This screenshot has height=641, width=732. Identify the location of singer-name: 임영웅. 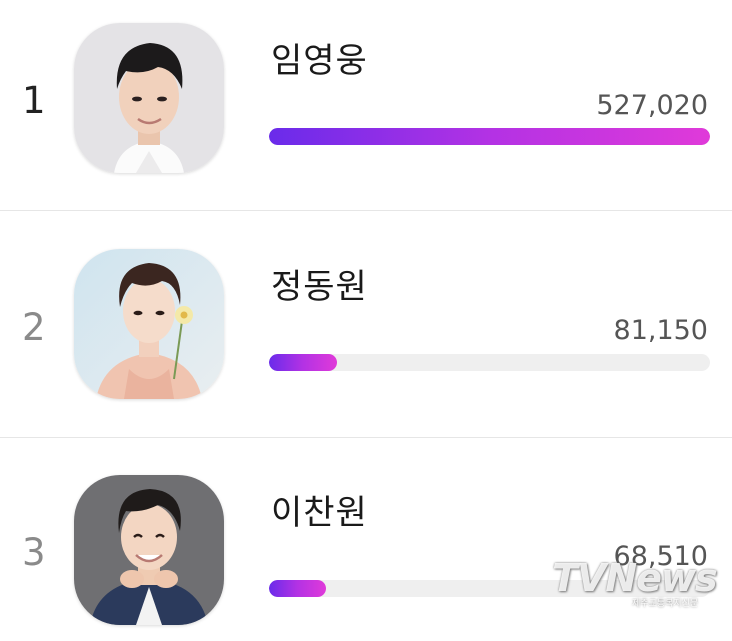
(319, 61).